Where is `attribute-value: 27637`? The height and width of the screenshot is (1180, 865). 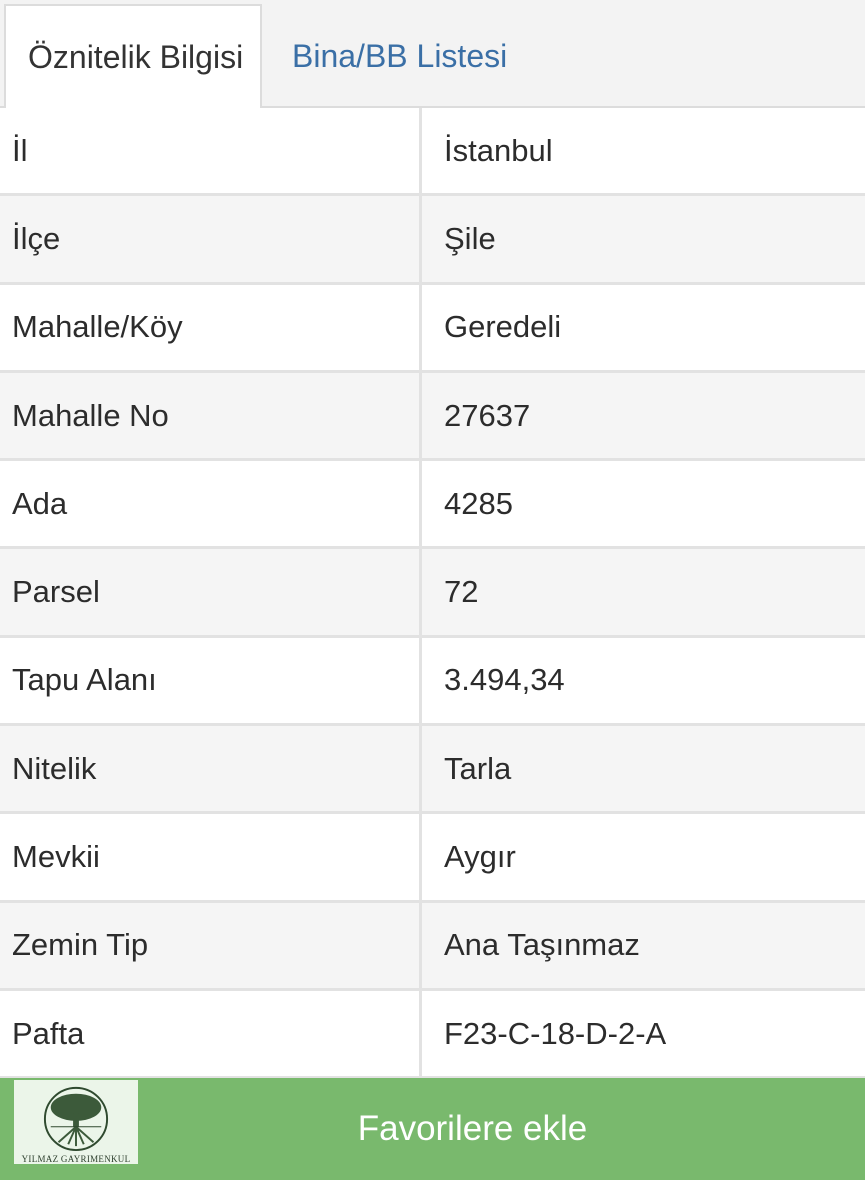 attribute-value: 27637 is located at coordinates (487, 415).